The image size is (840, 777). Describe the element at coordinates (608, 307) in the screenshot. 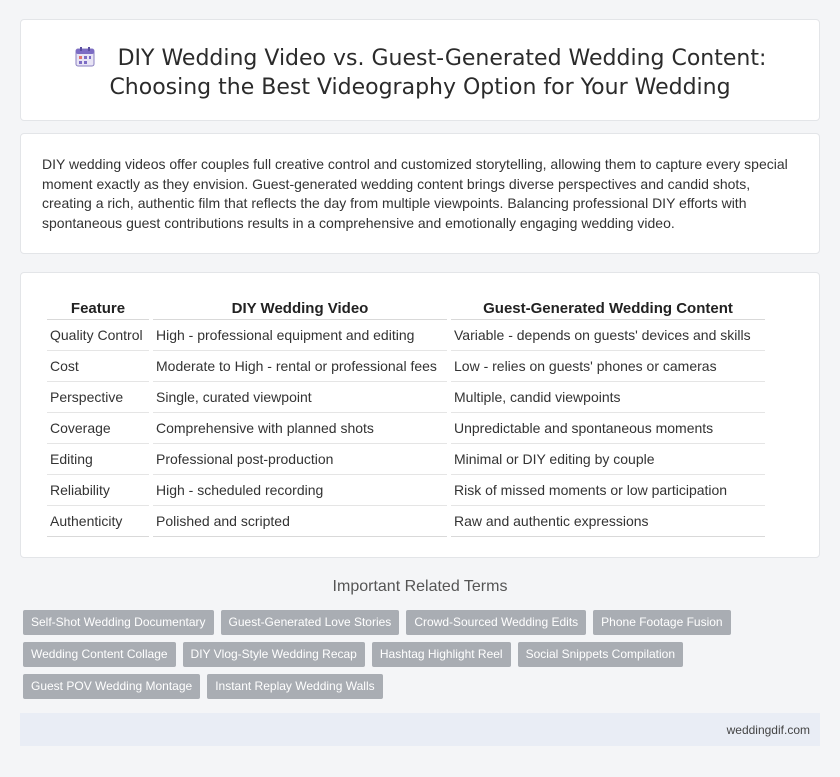

I see `header-guest: Guest-Generated Wedding Content` at that location.